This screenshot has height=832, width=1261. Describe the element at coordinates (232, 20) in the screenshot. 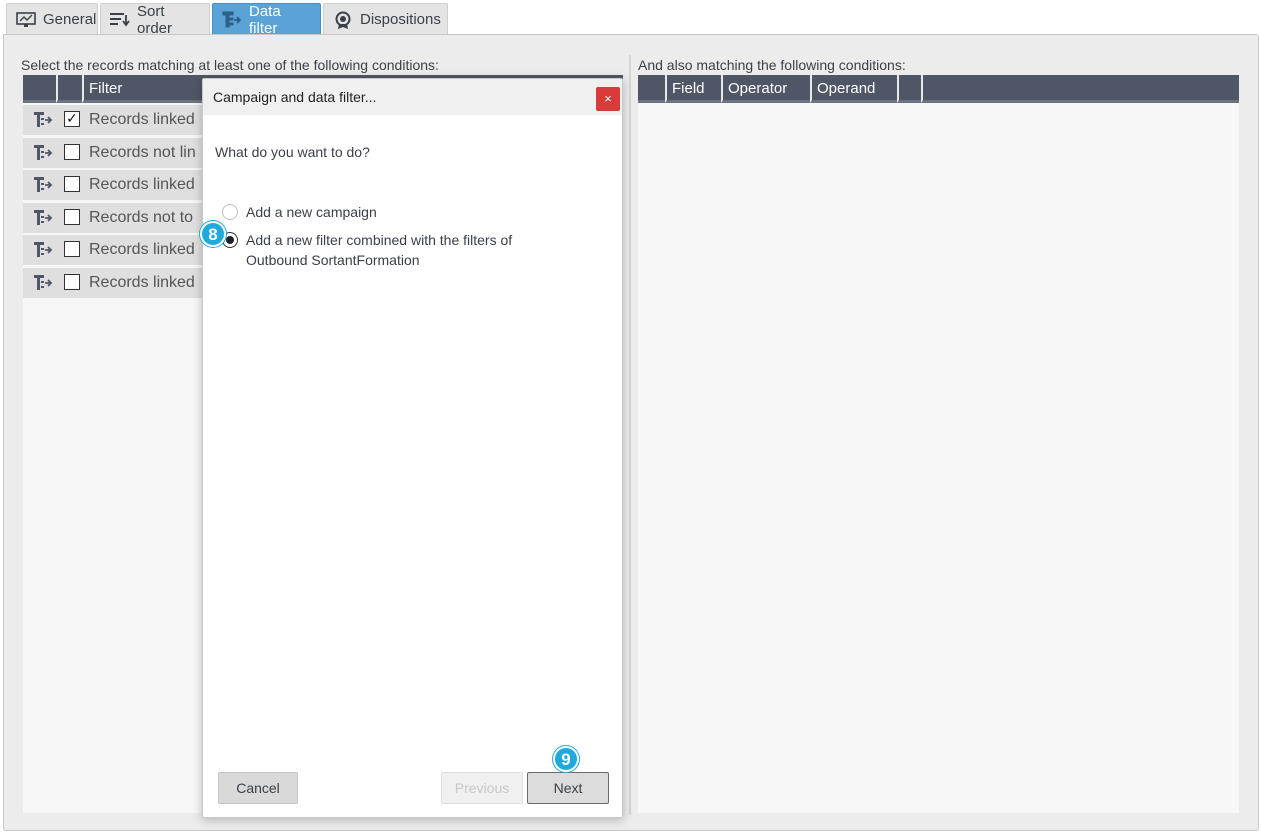

I see `filter-icon` at that location.